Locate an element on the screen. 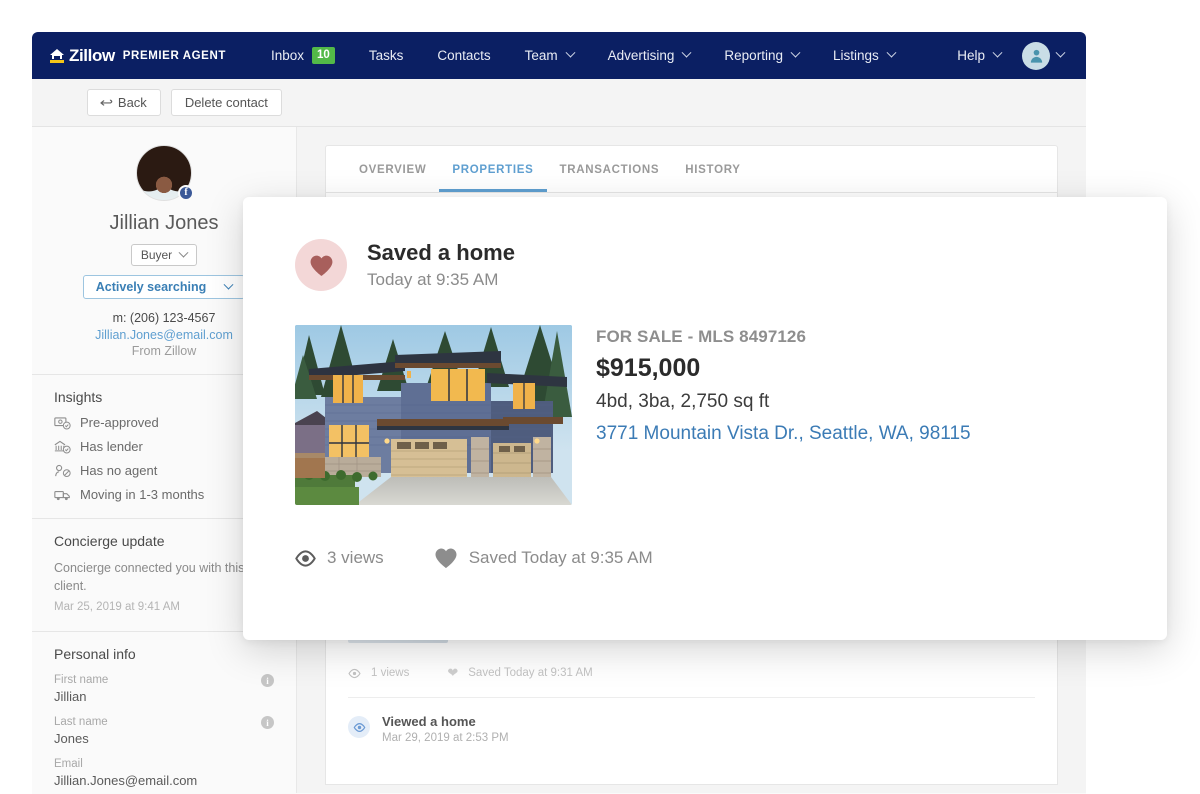  views-count: 3 views is located at coordinates (355, 557).